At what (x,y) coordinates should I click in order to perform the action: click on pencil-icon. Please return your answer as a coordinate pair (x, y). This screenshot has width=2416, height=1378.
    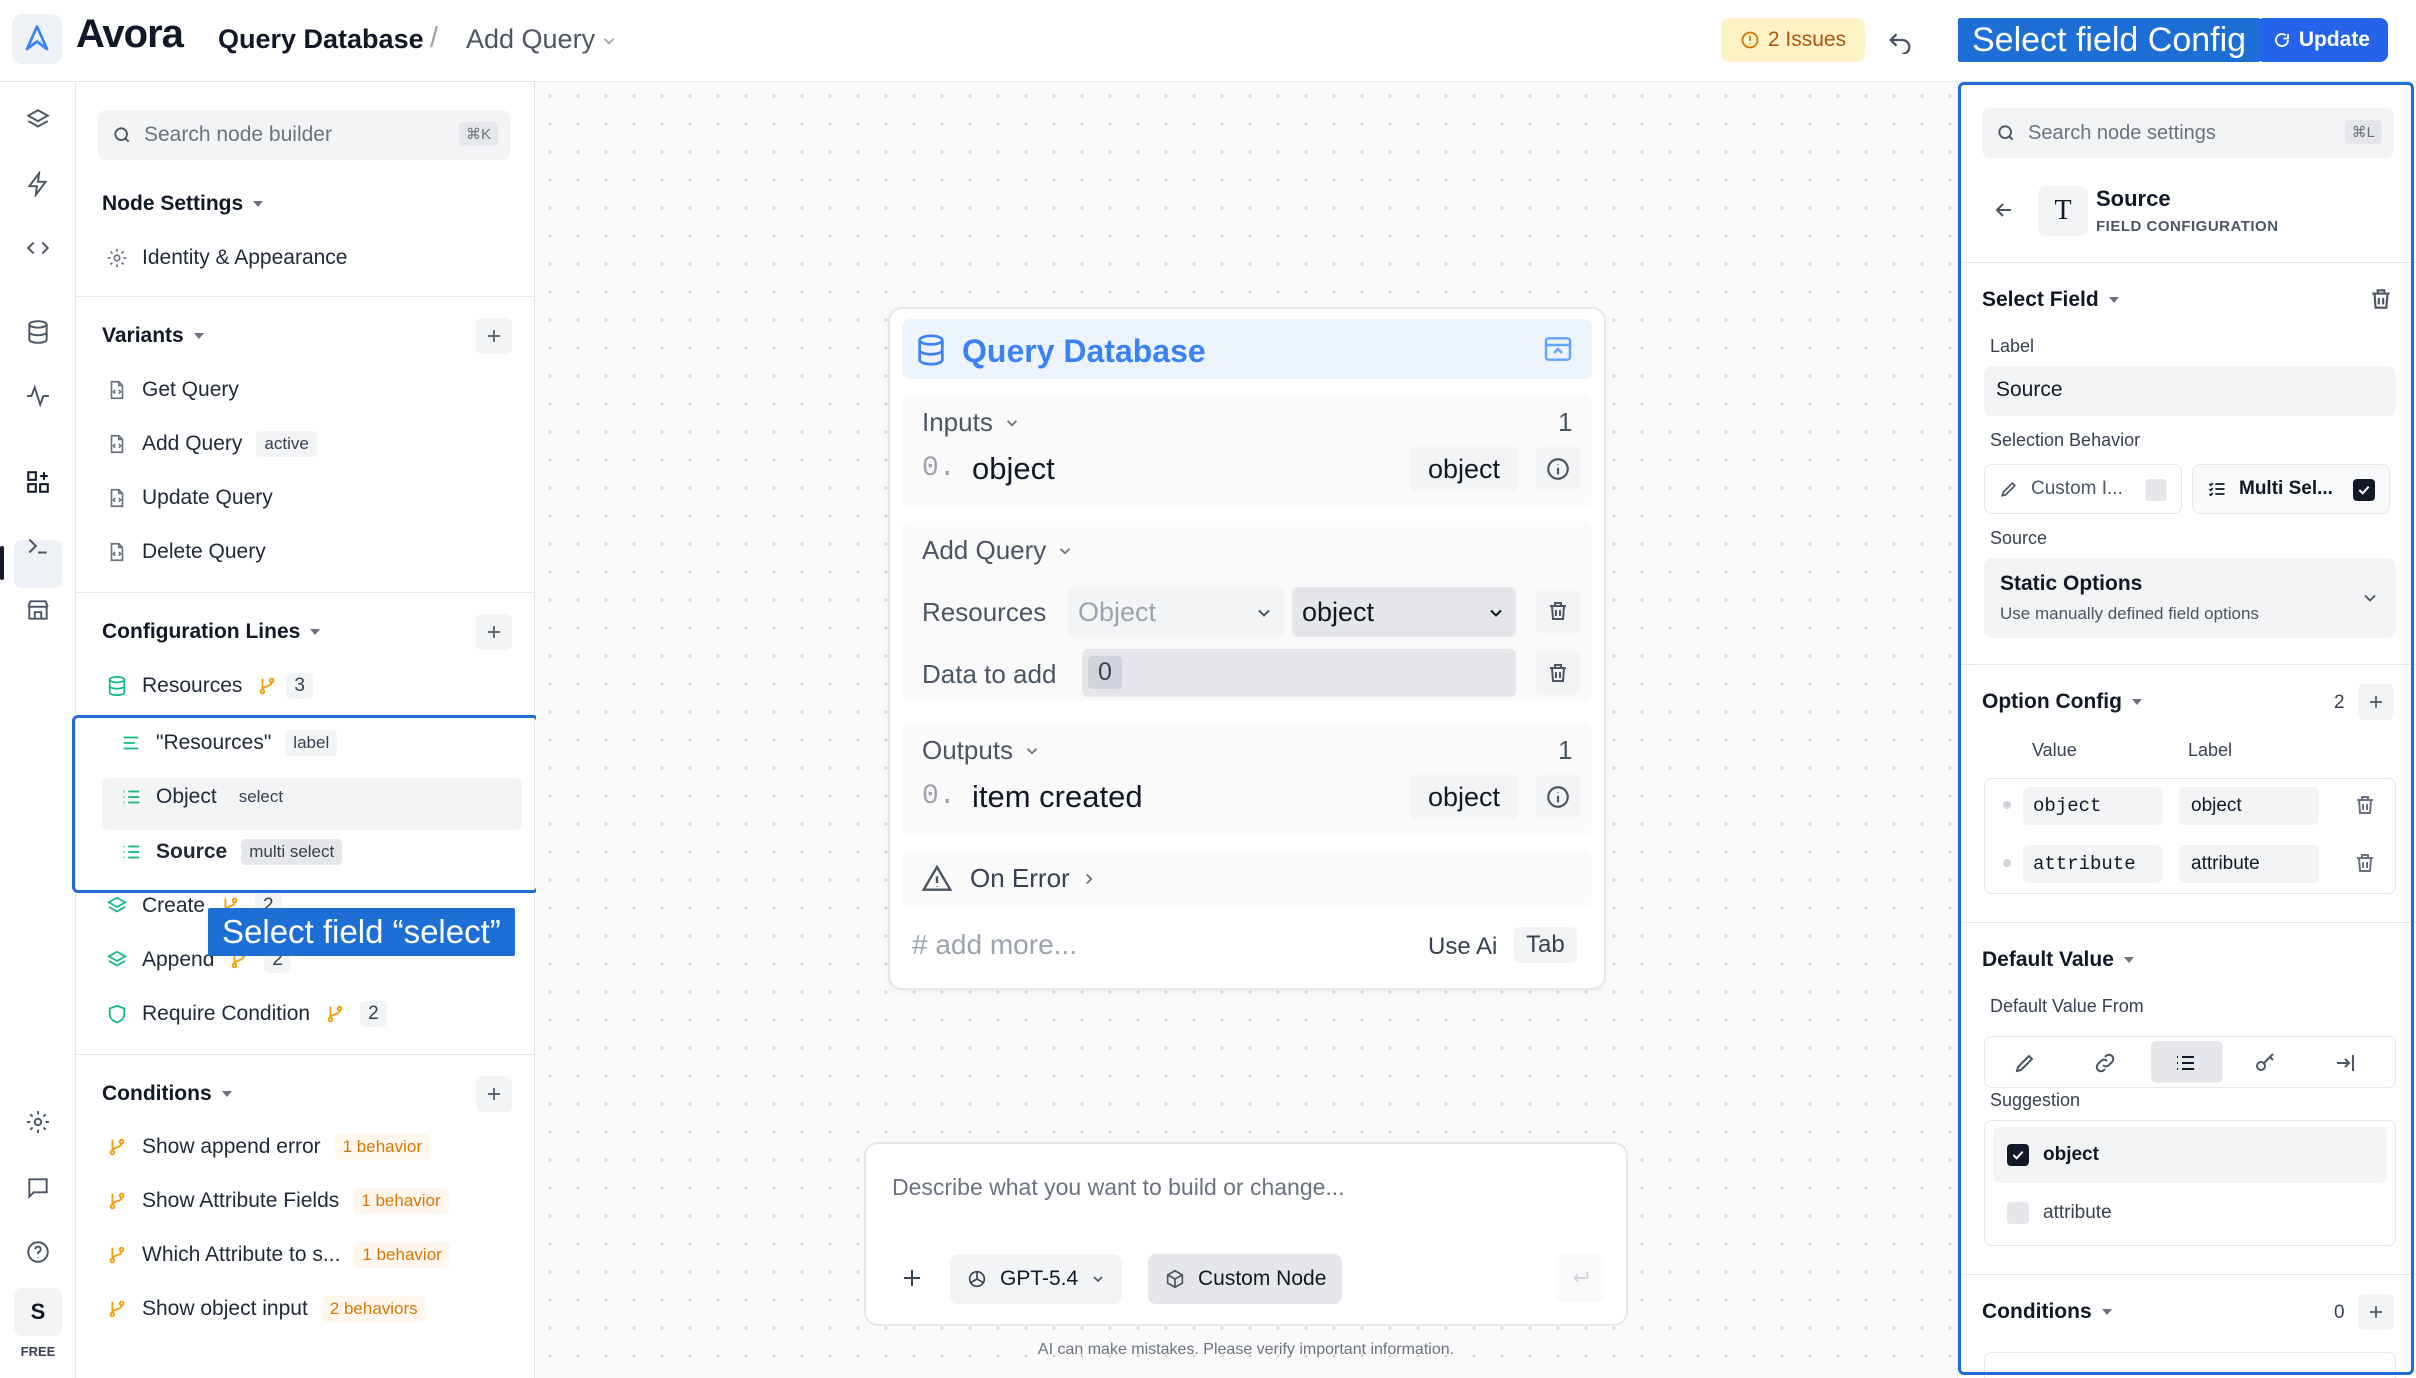
    Looking at the image, I should click on (2025, 1063).